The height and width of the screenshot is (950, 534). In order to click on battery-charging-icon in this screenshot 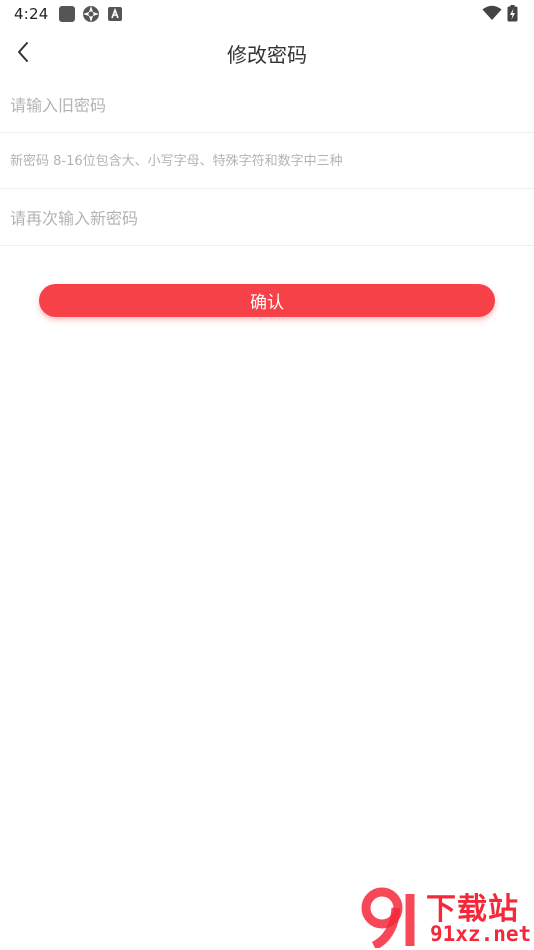, I will do `click(512, 13)`.